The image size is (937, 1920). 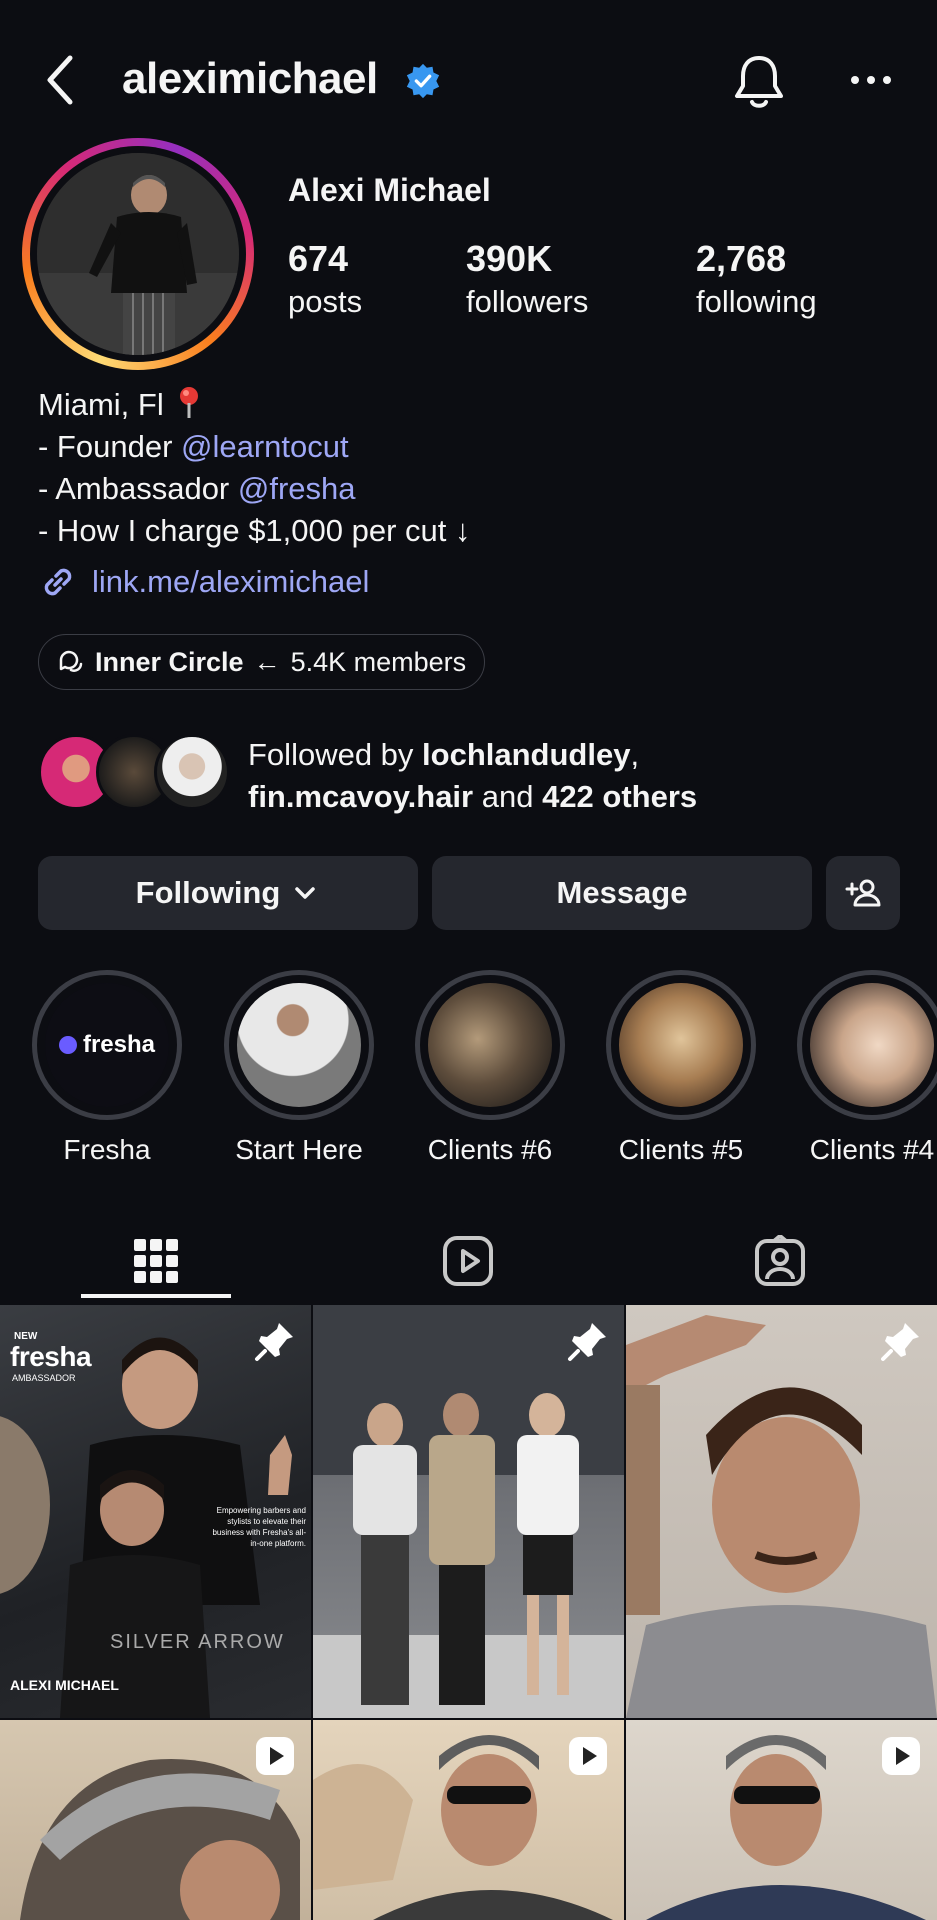 I want to click on highlight-label: Clients #4, so click(x=872, y=1149).